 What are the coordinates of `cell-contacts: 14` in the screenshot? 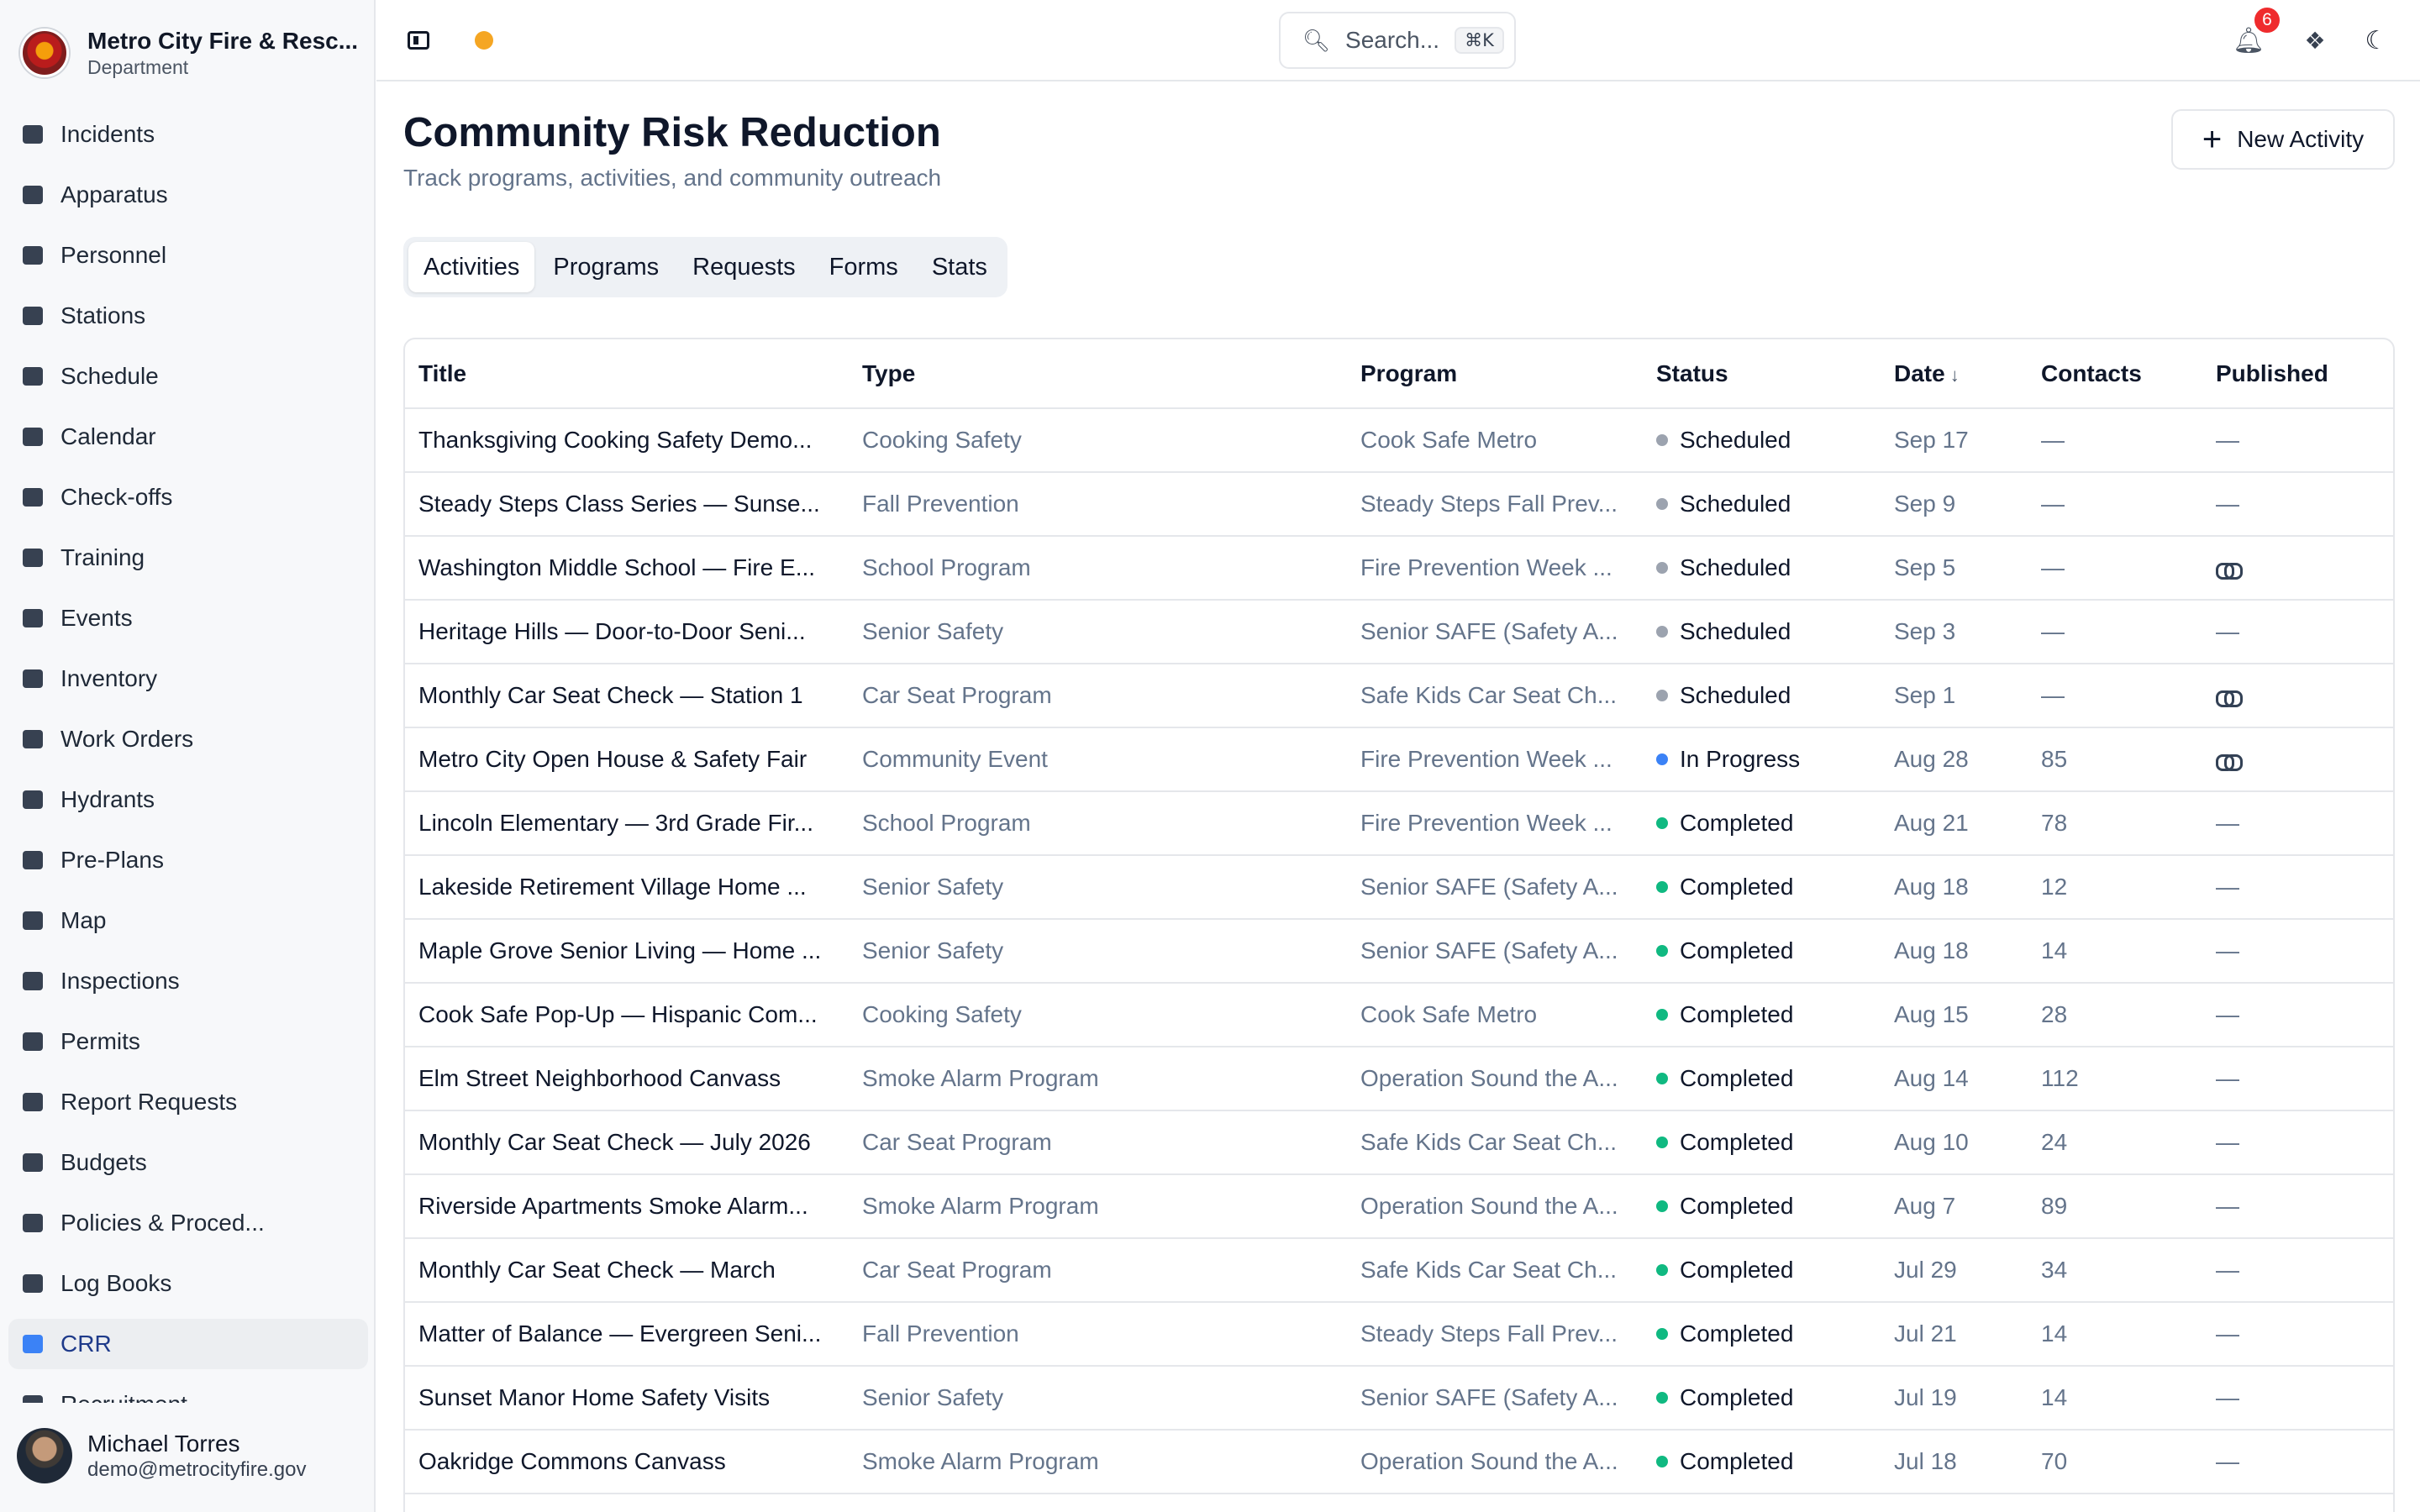 It's located at (2115, 1398).